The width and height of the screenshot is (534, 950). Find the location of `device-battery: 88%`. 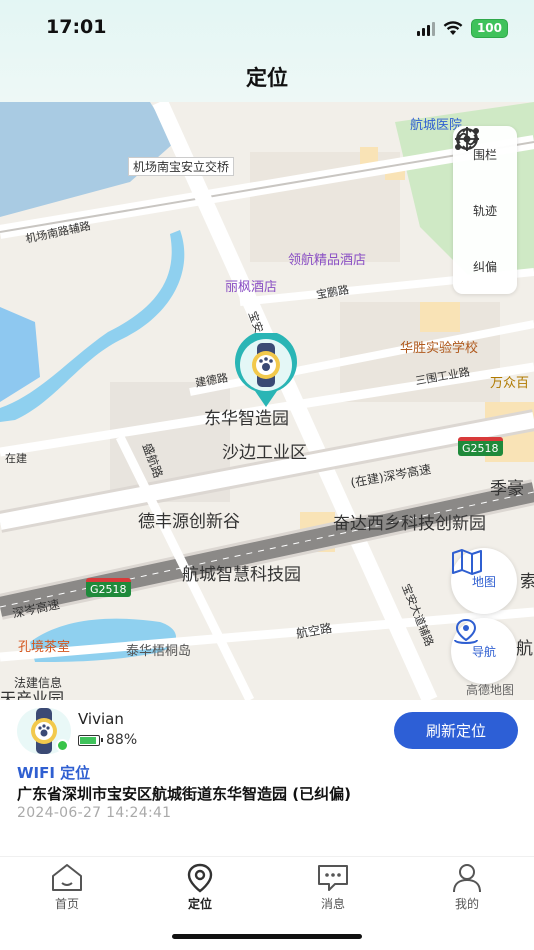

device-battery: 88% is located at coordinates (107, 740).